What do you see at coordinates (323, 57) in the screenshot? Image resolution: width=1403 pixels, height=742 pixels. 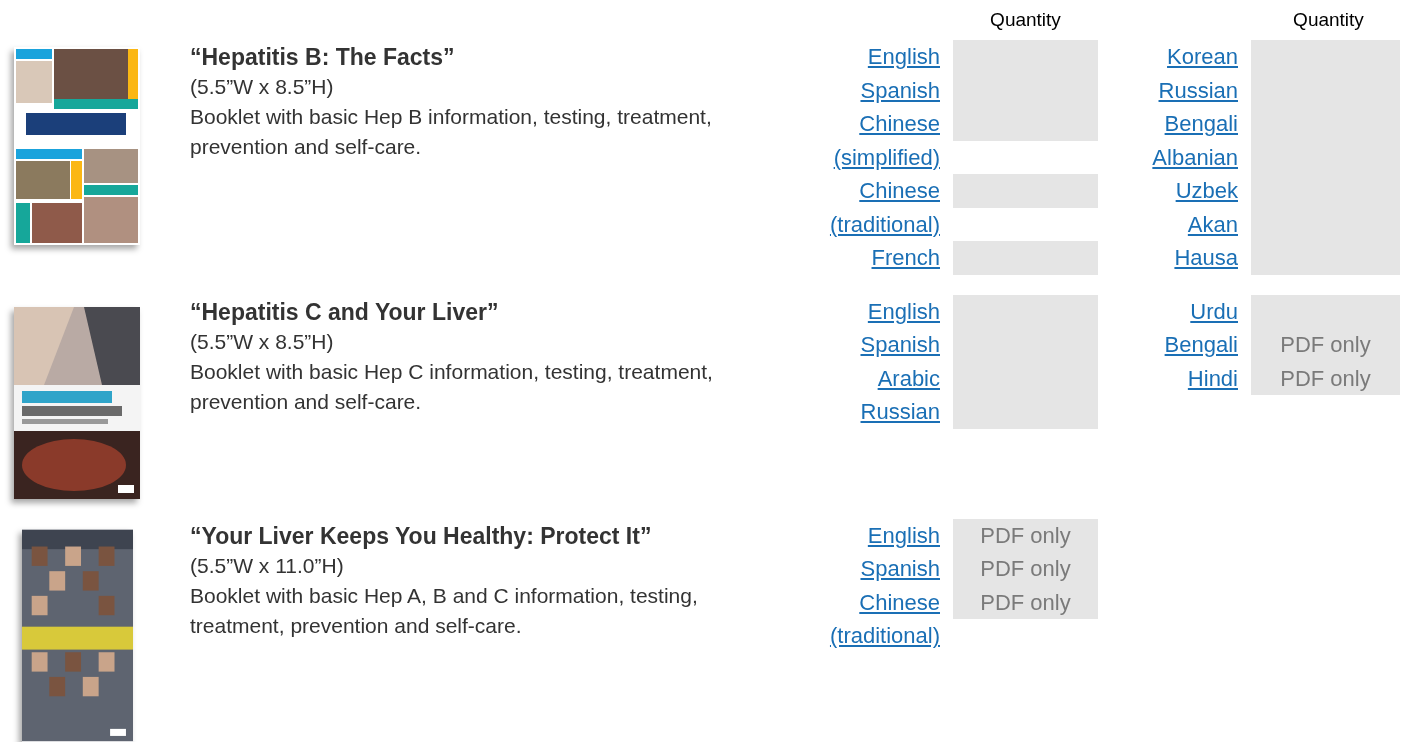 I see `booklet-title: “Hepatitis B: The Facts”` at bounding box center [323, 57].